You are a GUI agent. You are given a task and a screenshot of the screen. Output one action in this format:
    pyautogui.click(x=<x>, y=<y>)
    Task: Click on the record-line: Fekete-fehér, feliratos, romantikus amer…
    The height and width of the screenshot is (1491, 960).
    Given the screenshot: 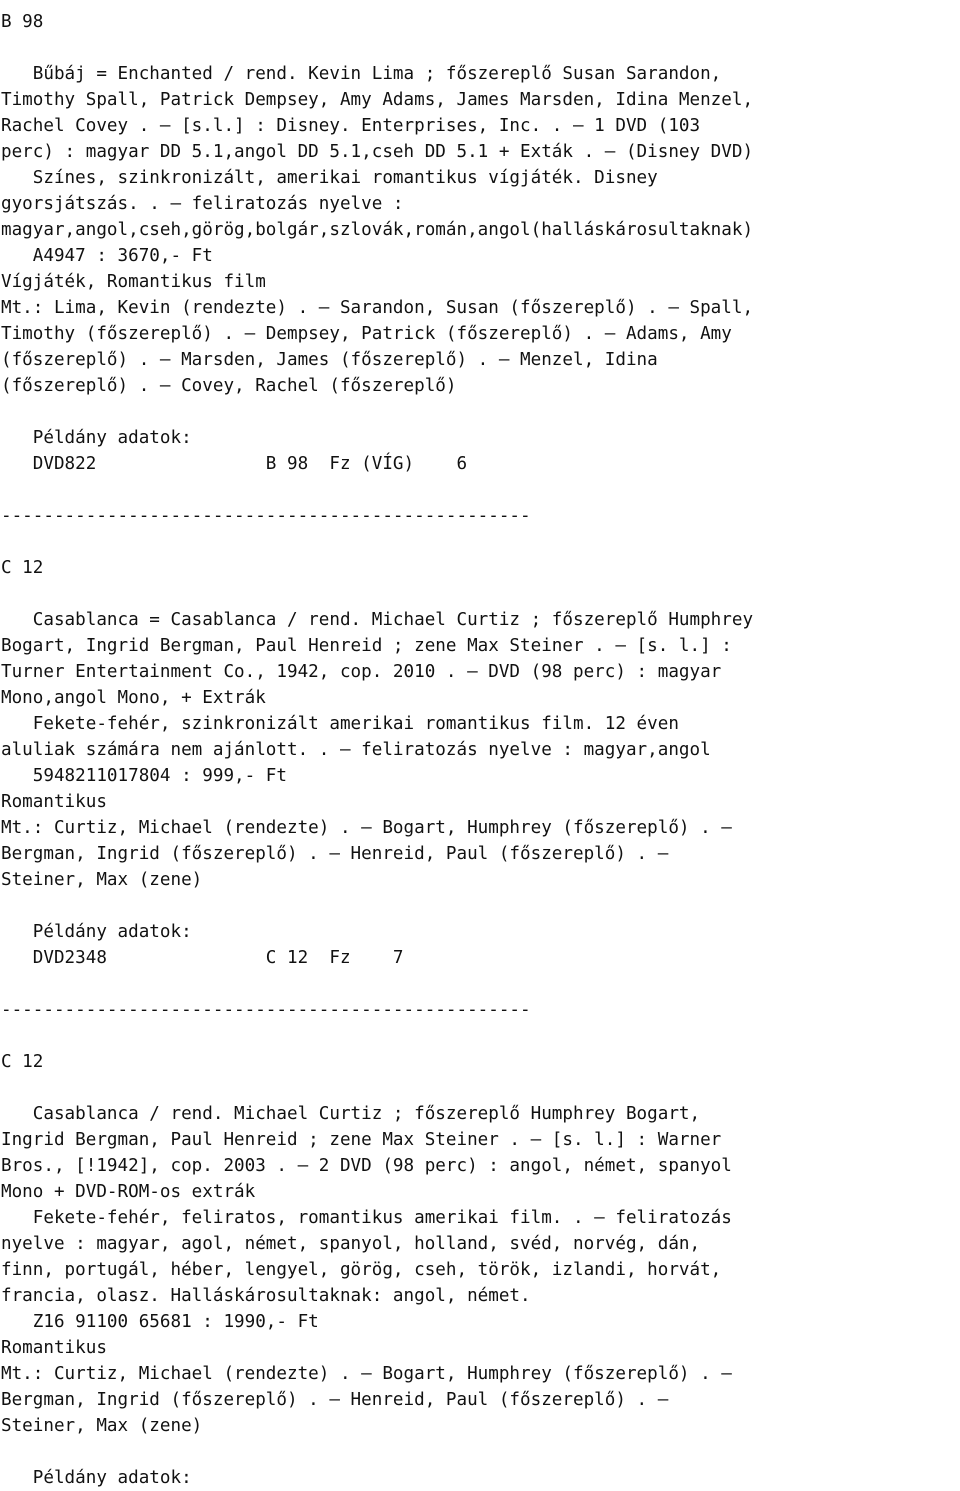 What is the action you would take?
    pyautogui.click(x=366, y=1218)
    